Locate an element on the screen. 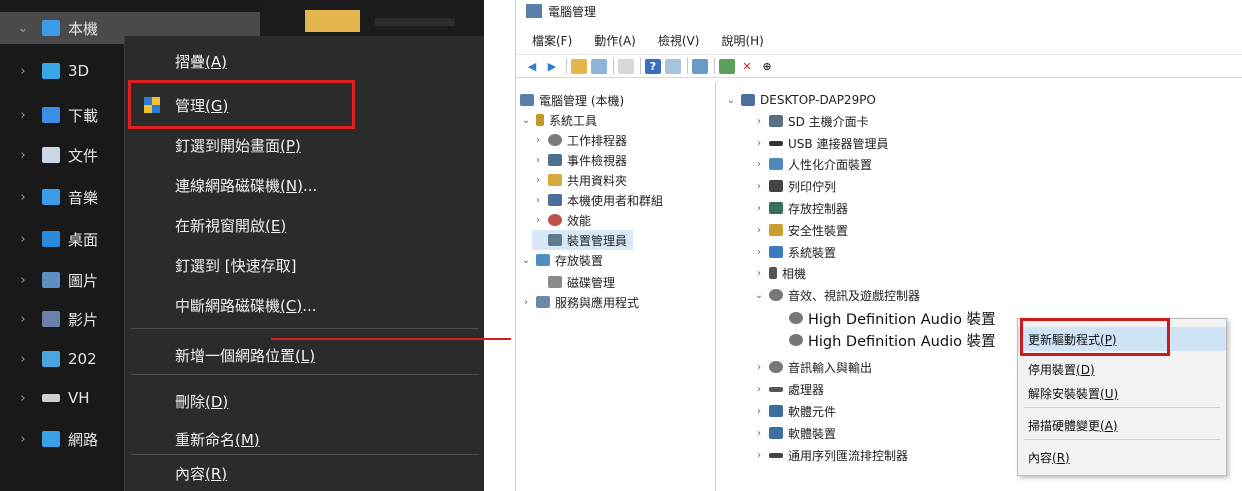 The image size is (1242, 491). menu-item-pin-start: 釘選到開始畫面(P) is located at coordinates (304, 145).